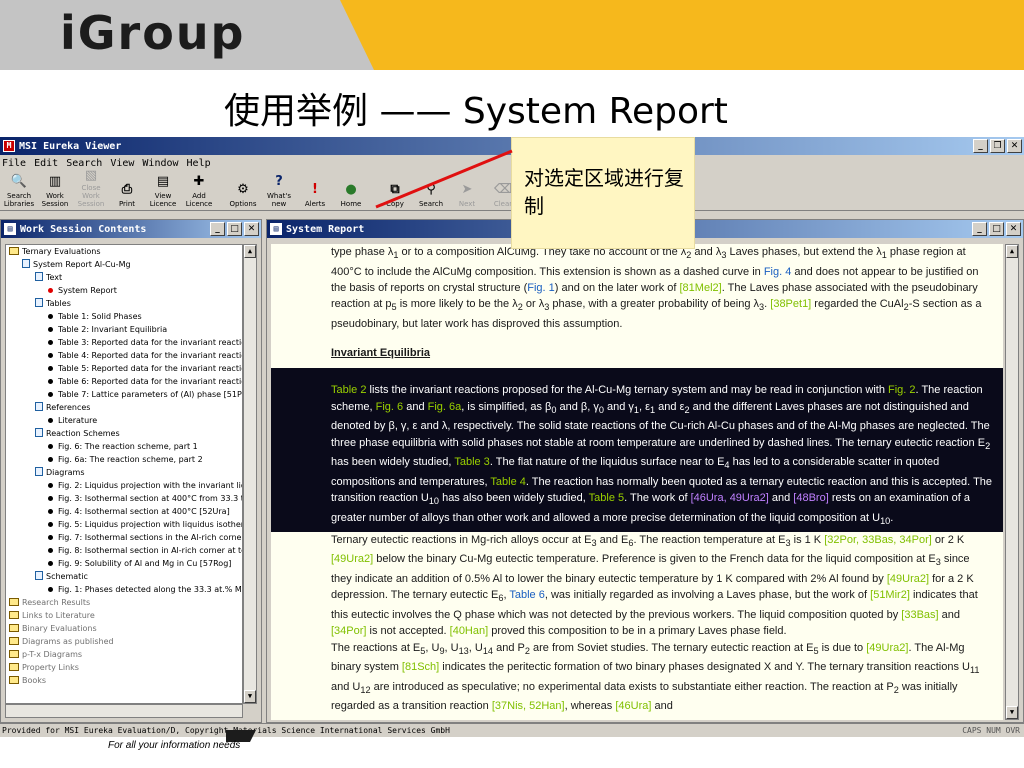 The height and width of the screenshot is (768, 1024). What do you see at coordinates (997, 146) in the screenshot?
I see `restore-button: ❐` at bounding box center [997, 146].